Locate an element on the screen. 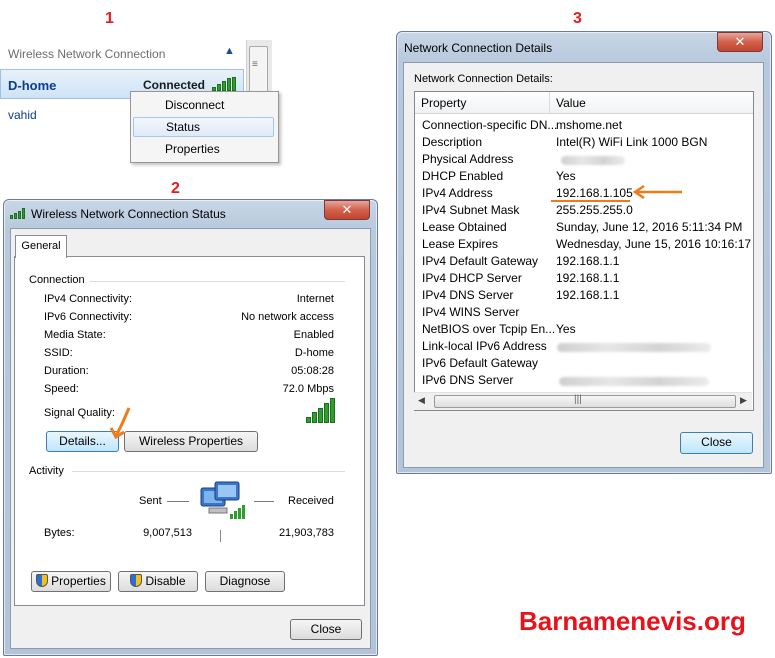  field-value: Internet is located at coordinates (315, 299).